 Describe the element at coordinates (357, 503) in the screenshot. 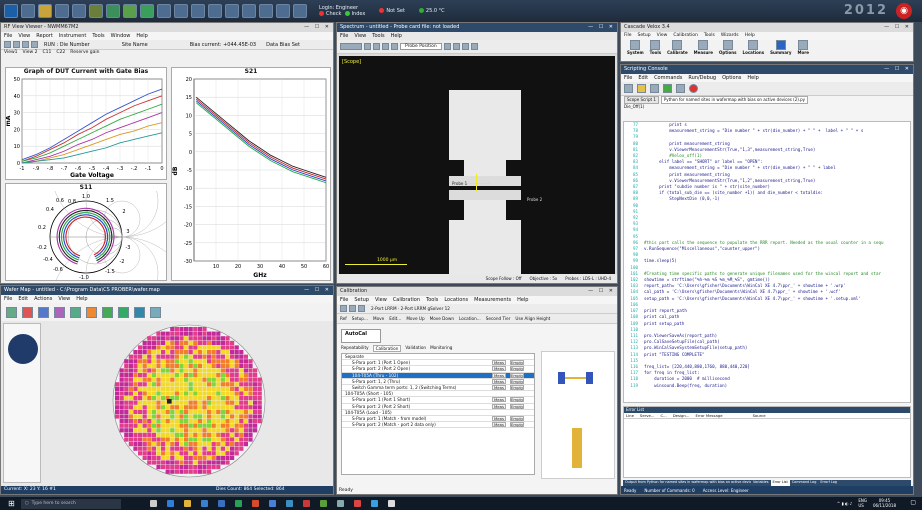

I see `app-stop-icon` at that location.